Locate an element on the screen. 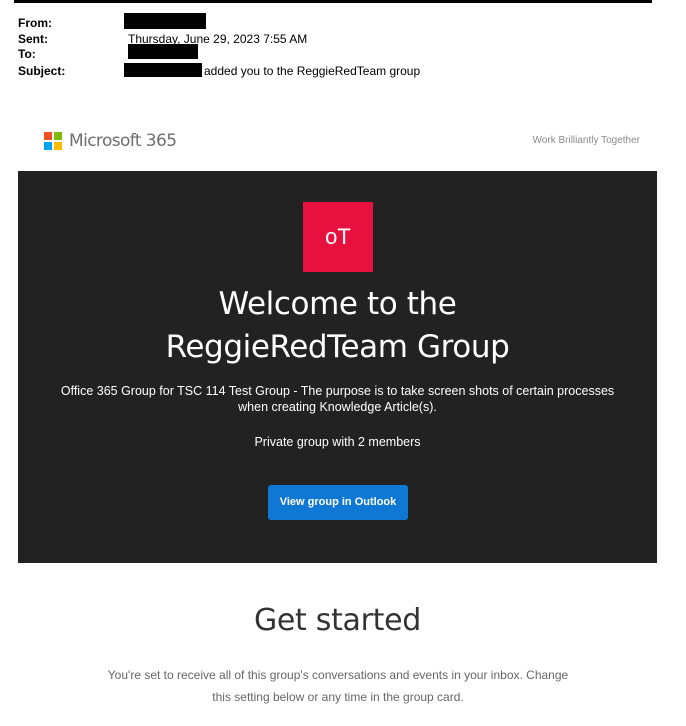 The width and height of the screenshot is (686, 726). subject-value: added you to the ReggieRedTeam group is located at coordinates (312, 71).